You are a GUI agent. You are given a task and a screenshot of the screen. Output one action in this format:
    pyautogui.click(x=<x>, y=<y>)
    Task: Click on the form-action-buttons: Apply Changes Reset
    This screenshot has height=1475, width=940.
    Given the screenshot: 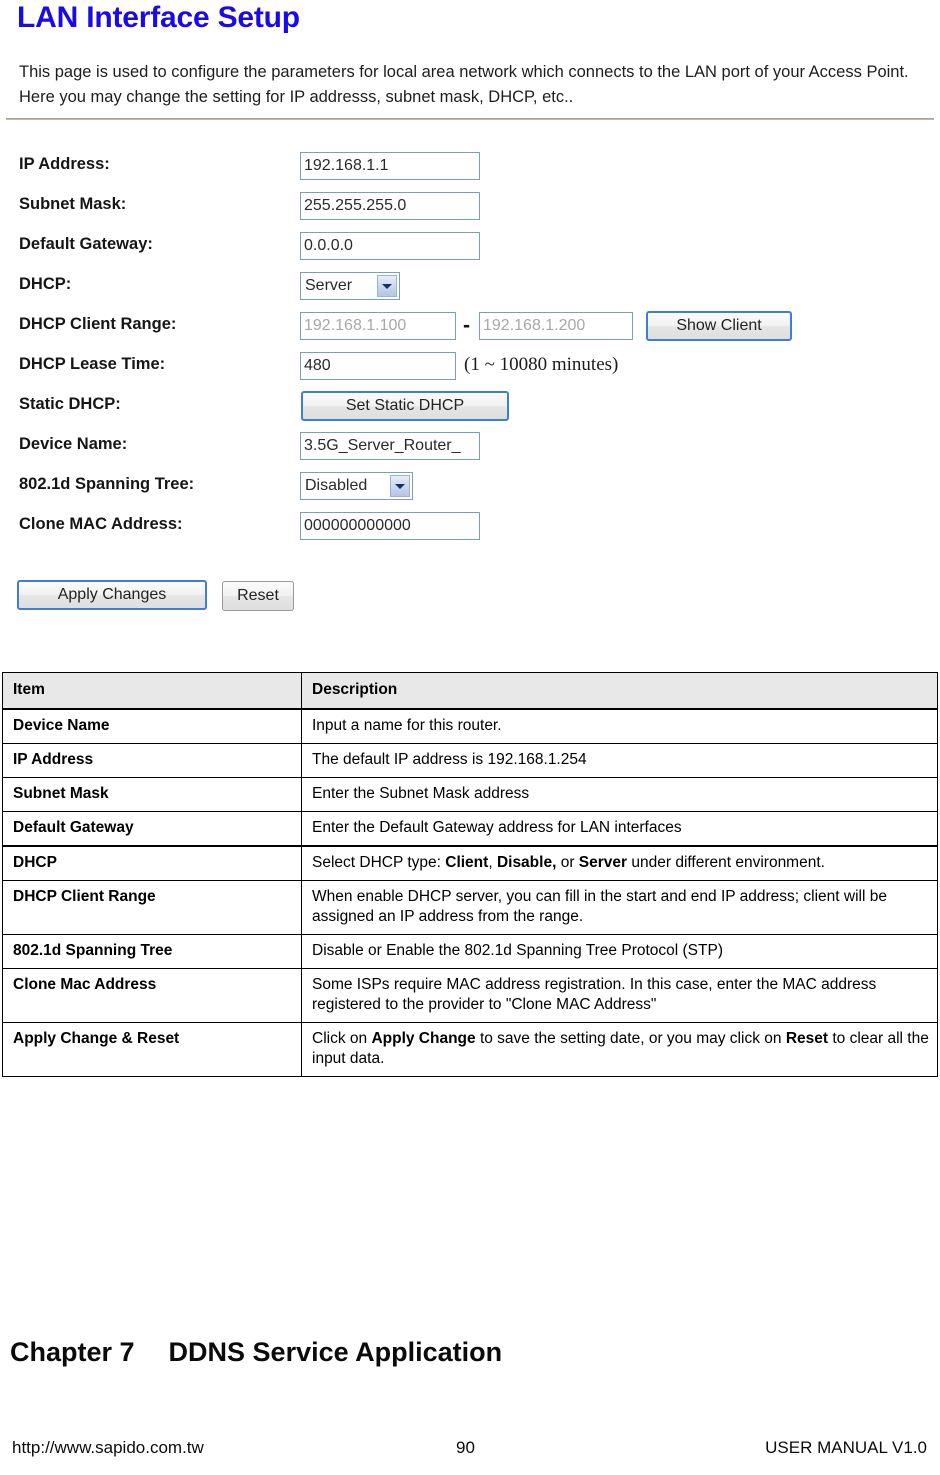 What is the action you would take?
    pyautogui.click(x=470, y=598)
    